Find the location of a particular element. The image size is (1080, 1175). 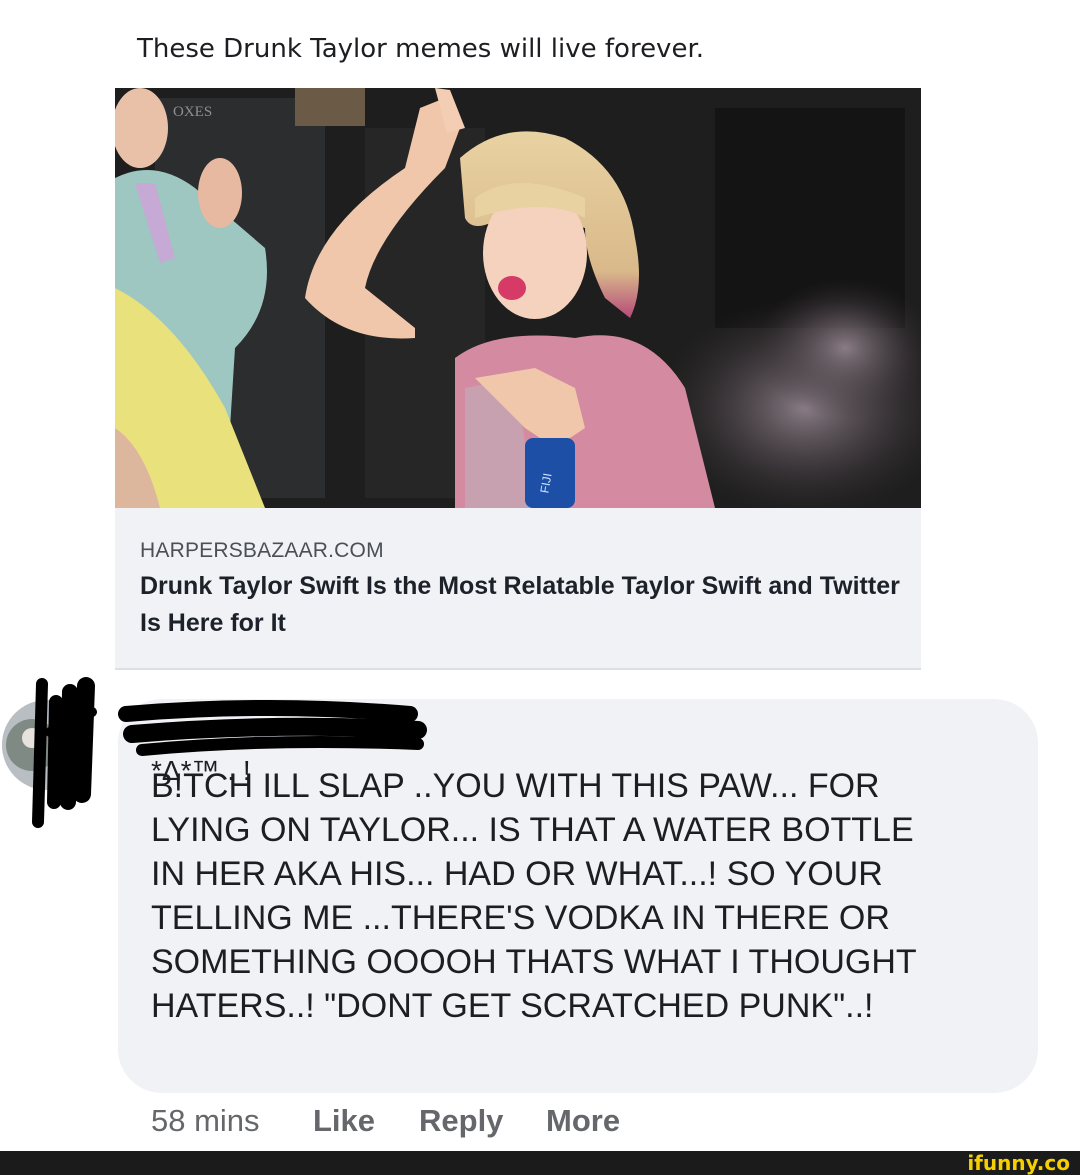

more-button: More is located at coordinates (583, 1121).